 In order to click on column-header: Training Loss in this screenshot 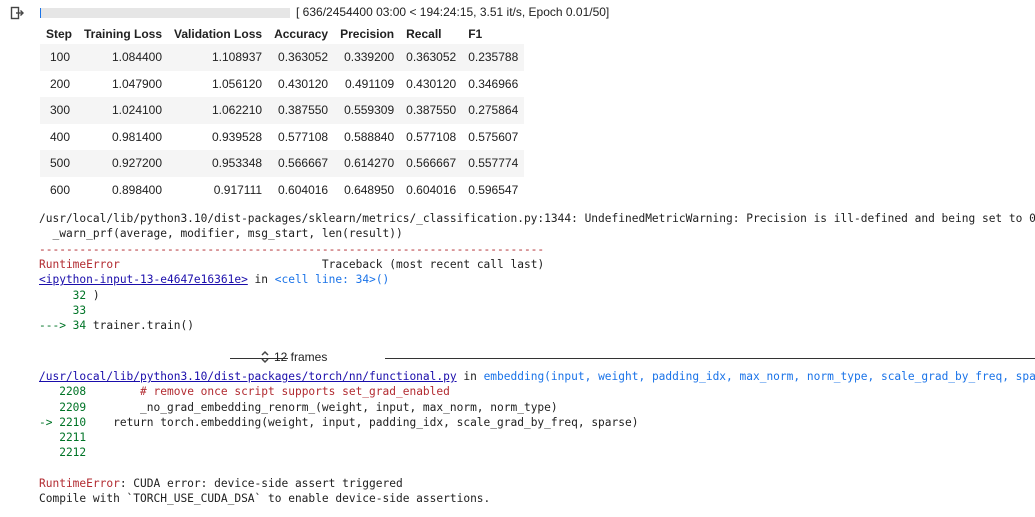, I will do `click(123, 34)`.